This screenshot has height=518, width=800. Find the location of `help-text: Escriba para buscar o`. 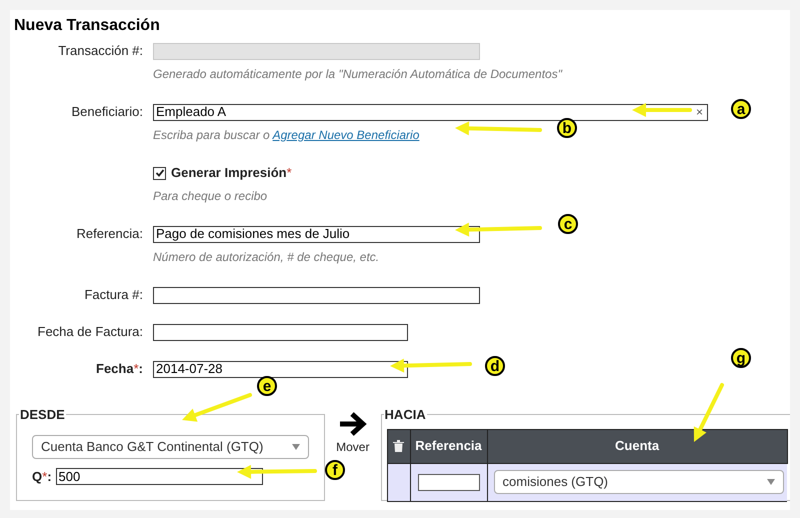

help-text: Escriba para buscar o is located at coordinates (212, 135).